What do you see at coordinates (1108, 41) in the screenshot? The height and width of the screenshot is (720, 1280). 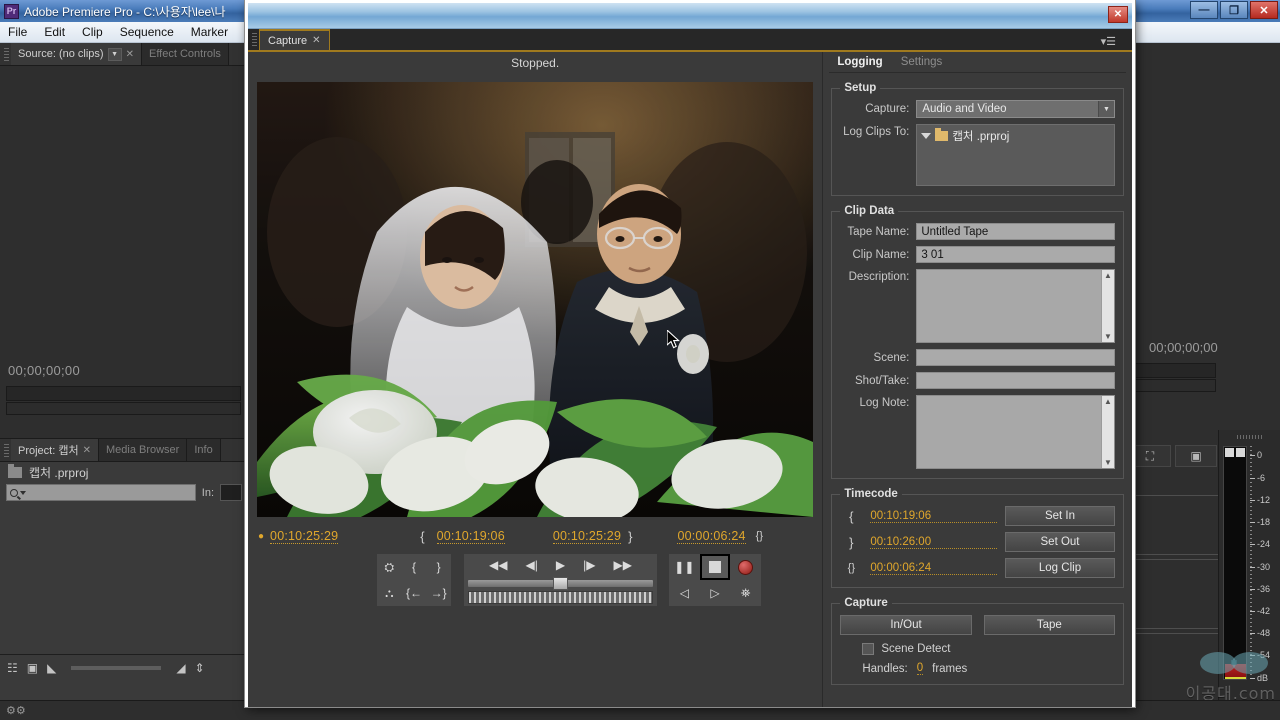 I see `panel-menu-icon: ▾☰` at bounding box center [1108, 41].